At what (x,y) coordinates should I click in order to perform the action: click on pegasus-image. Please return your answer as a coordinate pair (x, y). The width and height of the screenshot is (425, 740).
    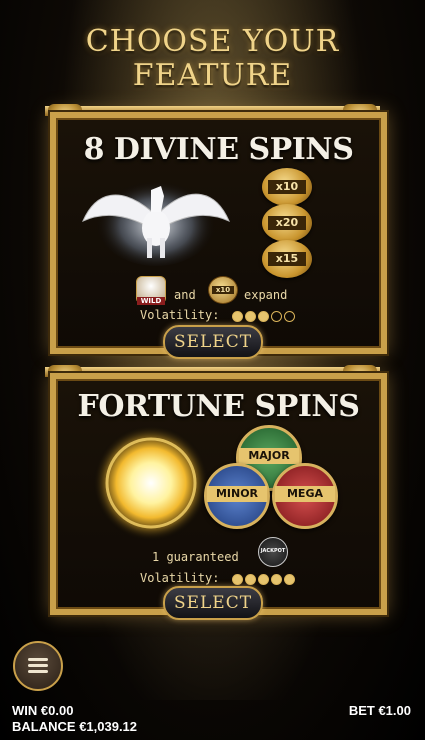
    Looking at the image, I should click on (156, 221).